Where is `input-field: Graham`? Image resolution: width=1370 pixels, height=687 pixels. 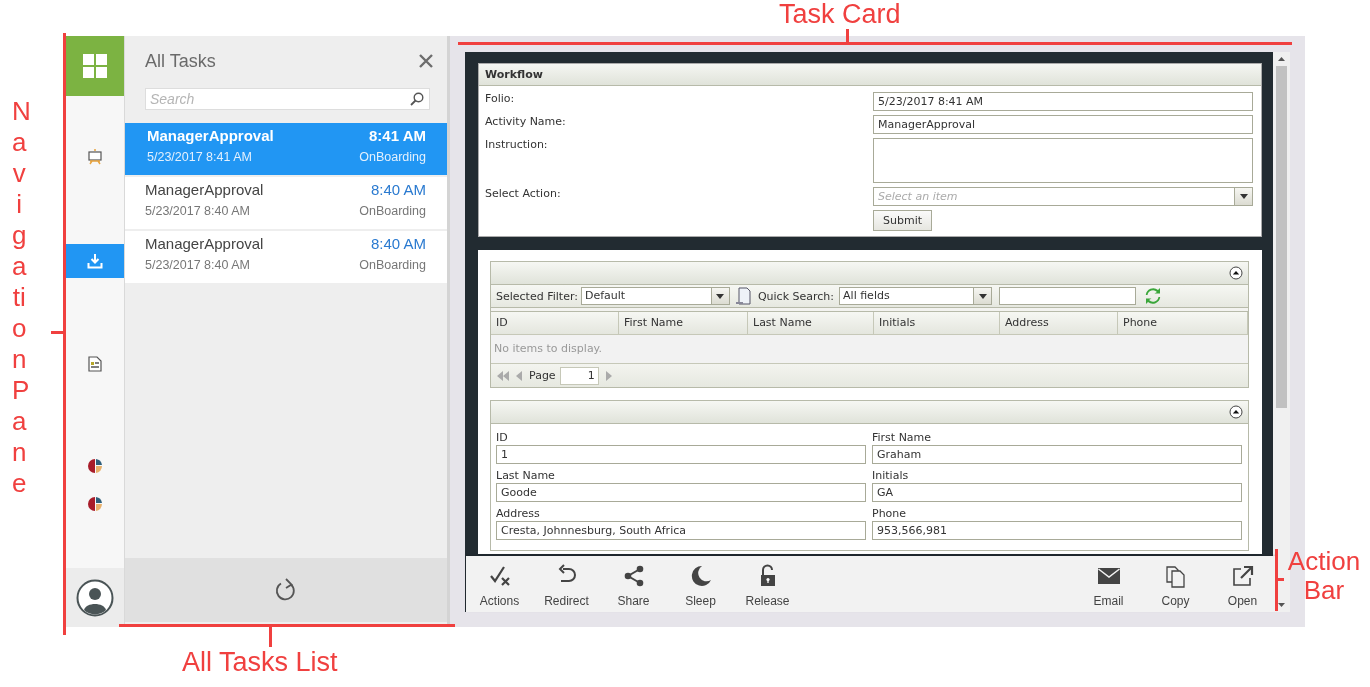
input-field: Graham is located at coordinates (1057, 454).